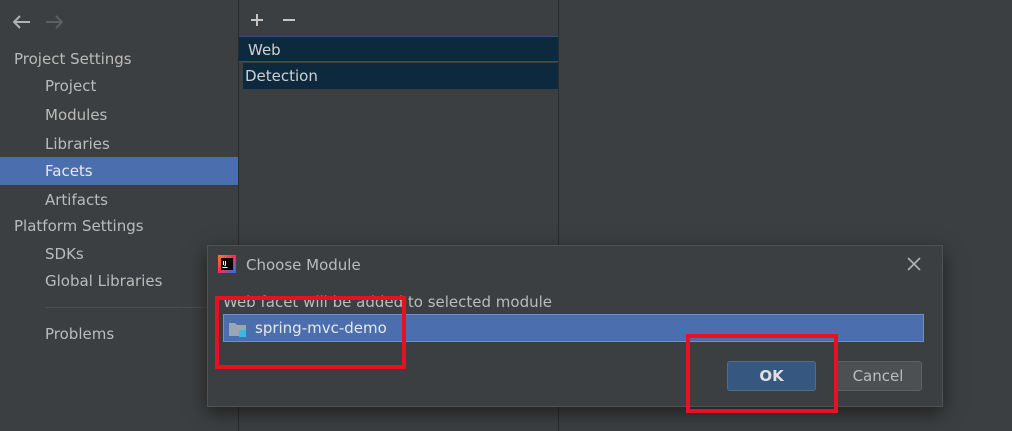 This screenshot has width=1012, height=431. What do you see at coordinates (310, 332) in the screenshot?
I see `annotation-box-module` at bounding box center [310, 332].